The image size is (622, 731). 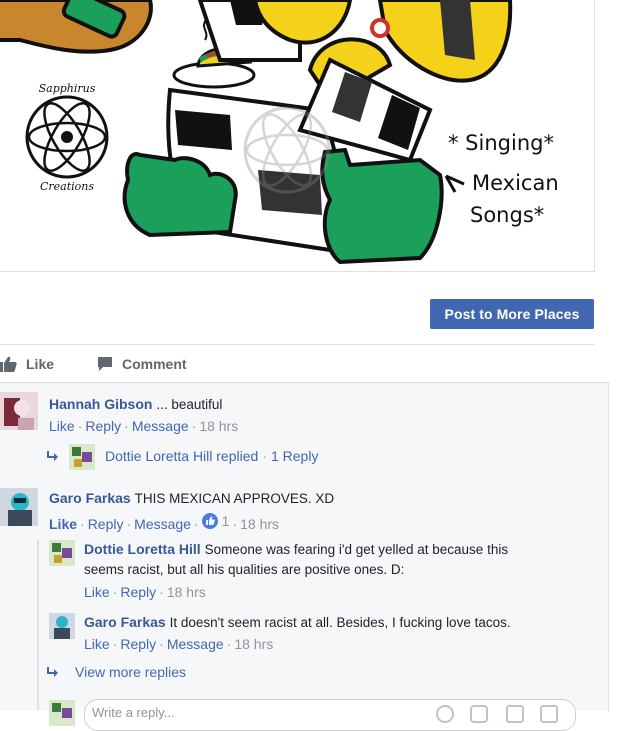 I want to click on commenter-name: Dottie Loretta Hill, so click(x=142, y=549).